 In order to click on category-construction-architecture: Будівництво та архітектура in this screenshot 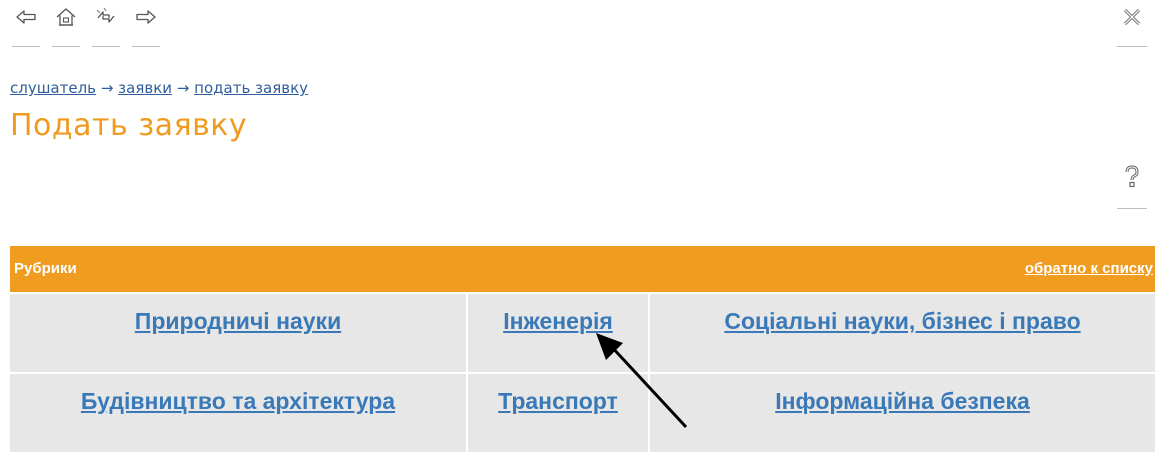, I will do `click(238, 401)`.